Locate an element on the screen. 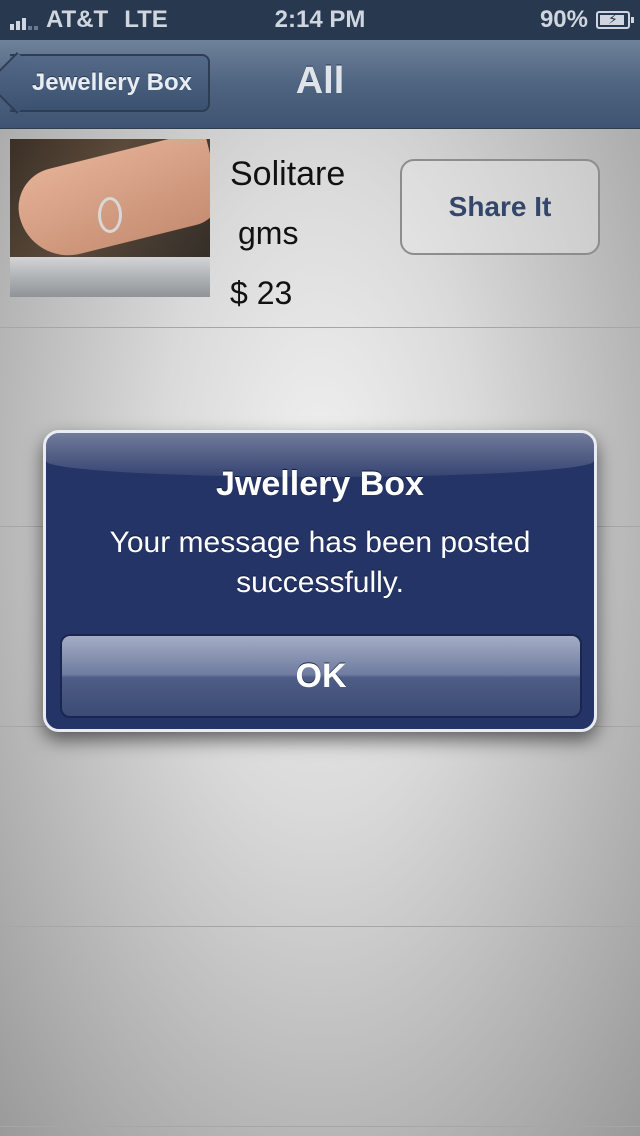 The image size is (640, 1136). navigation-bar: Jewellery Box All is located at coordinates (320, 84).